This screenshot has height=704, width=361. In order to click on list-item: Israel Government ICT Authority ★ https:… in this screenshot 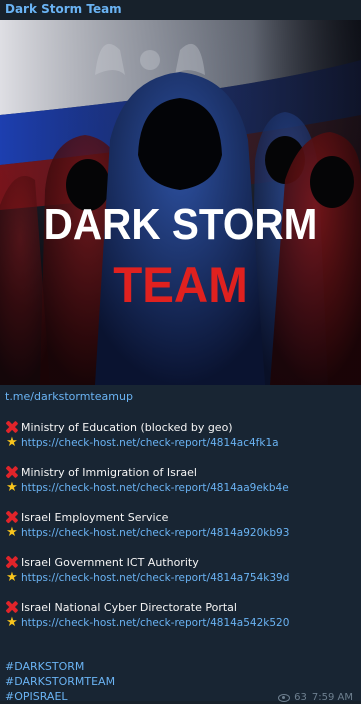, I will do `click(181, 570)`.